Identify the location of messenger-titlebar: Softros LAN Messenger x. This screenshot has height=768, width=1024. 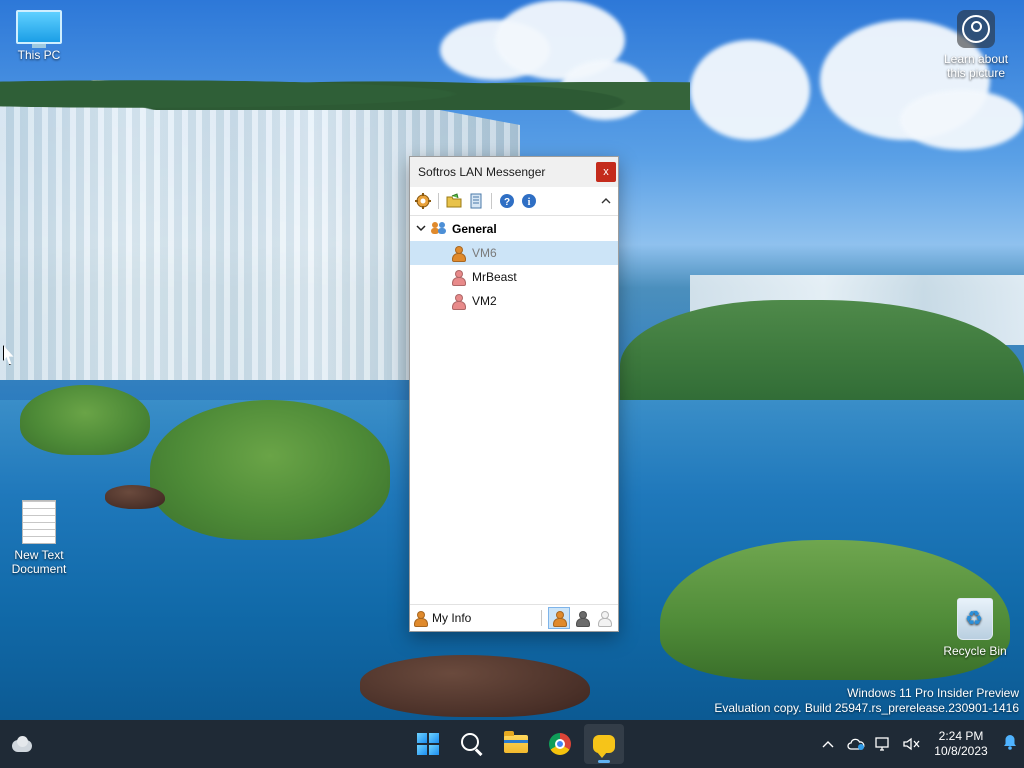
(514, 172).